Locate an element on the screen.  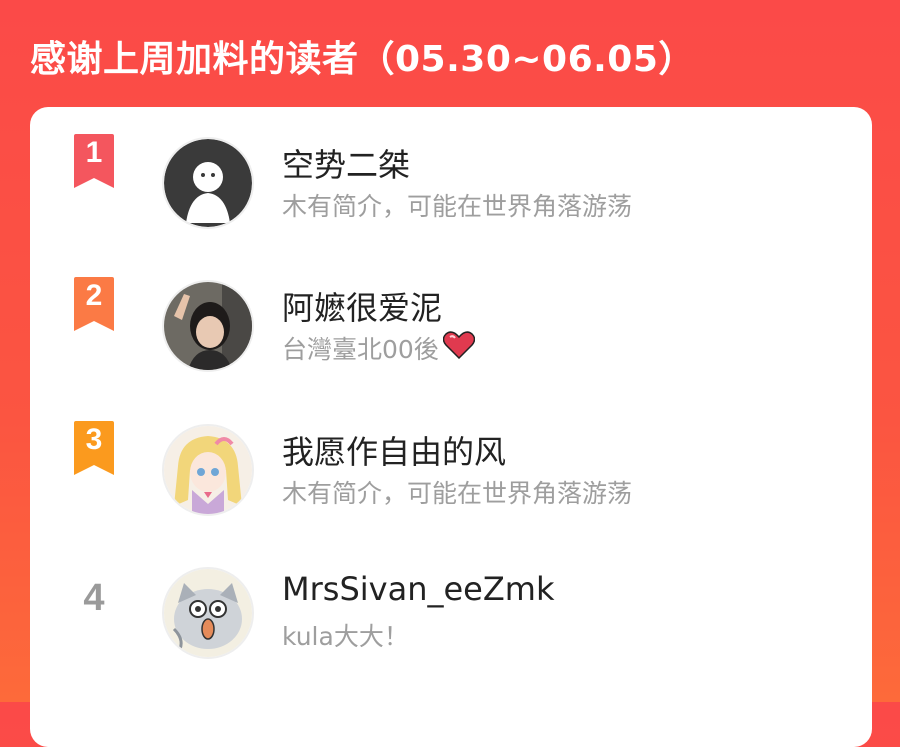
bio-text: 台灣臺北00後 is located at coordinates (360, 349).